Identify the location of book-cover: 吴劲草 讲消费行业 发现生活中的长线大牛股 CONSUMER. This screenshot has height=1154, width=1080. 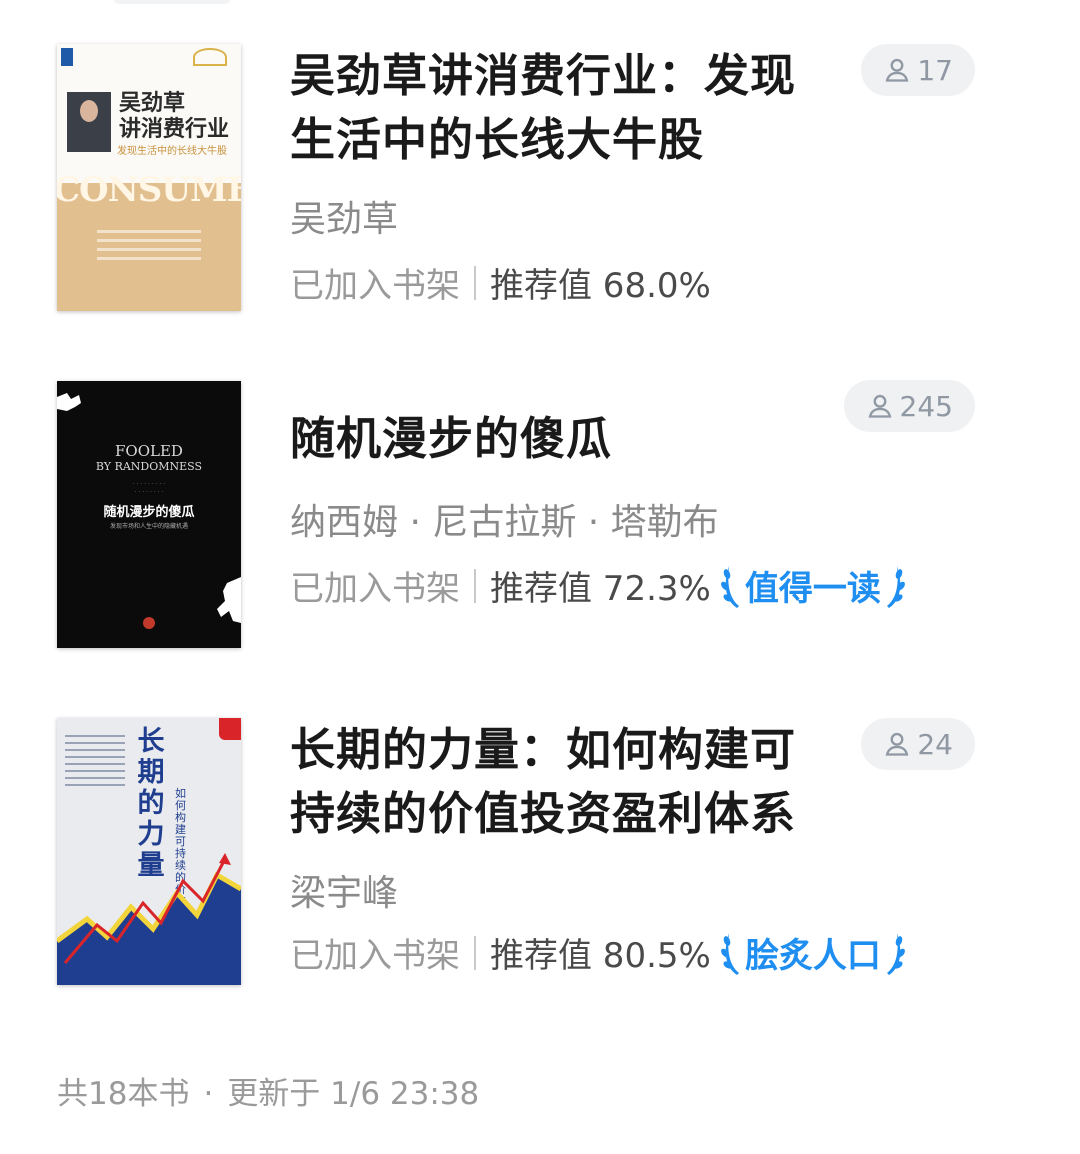
(149, 177).